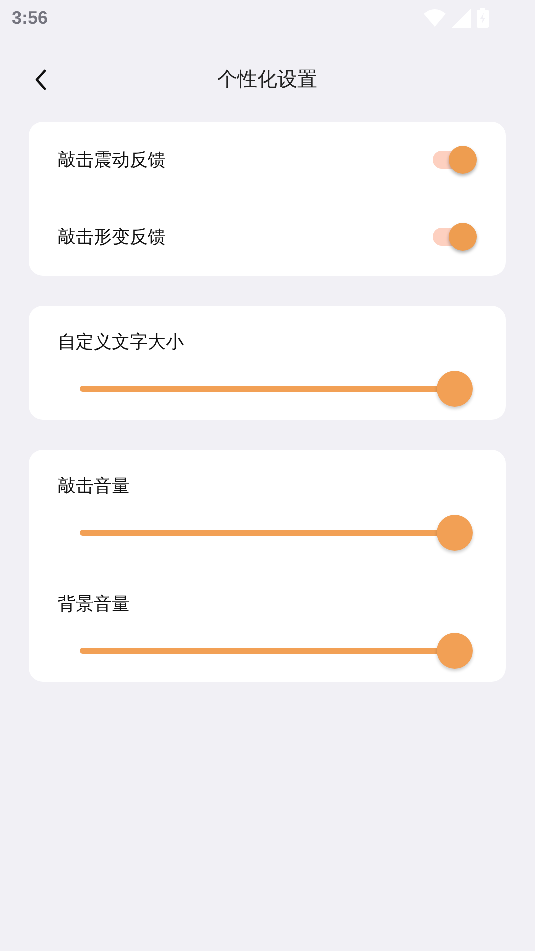 The width and height of the screenshot is (535, 951). Describe the element at coordinates (41, 80) in the screenshot. I see `back-icon` at that location.